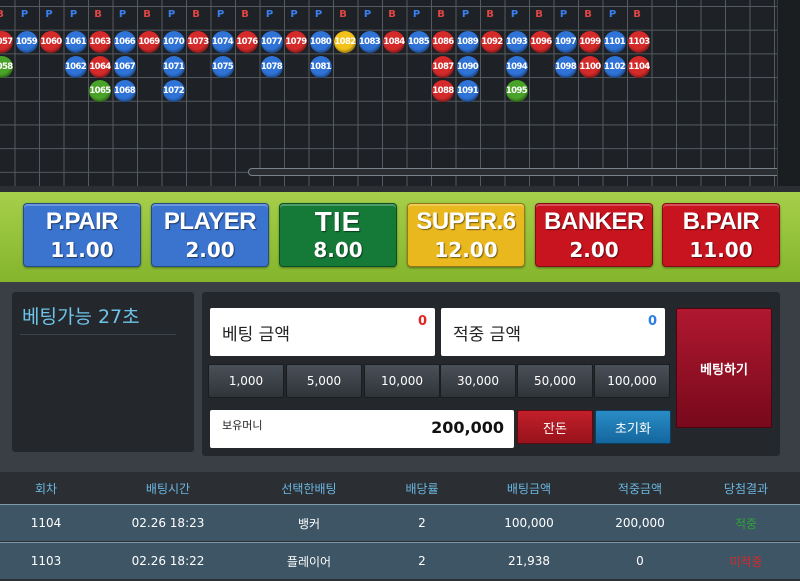  What do you see at coordinates (100, 66) in the screenshot?
I see `road-bead: 1064` at bounding box center [100, 66].